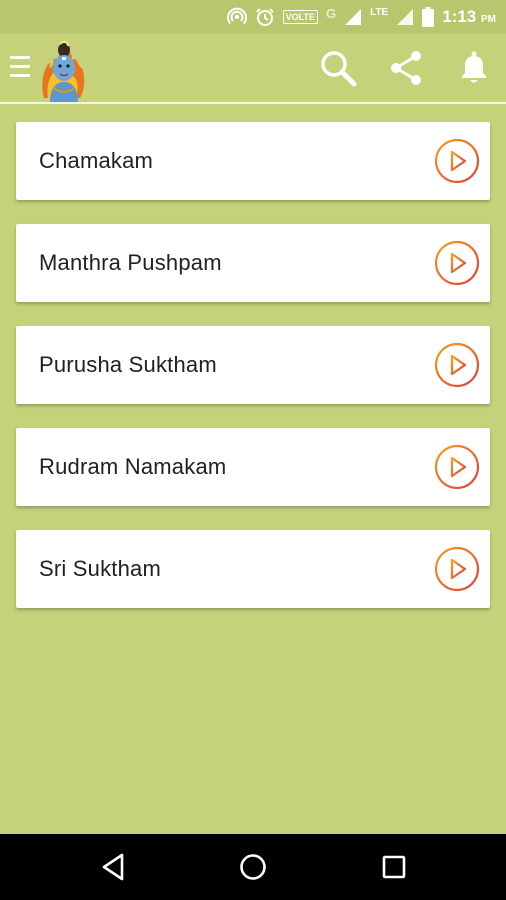 The width and height of the screenshot is (506, 900). Describe the element at coordinates (253, 17) in the screenshot. I see `status-bar: VOLTE G LTE 1:13 PM` at that location.